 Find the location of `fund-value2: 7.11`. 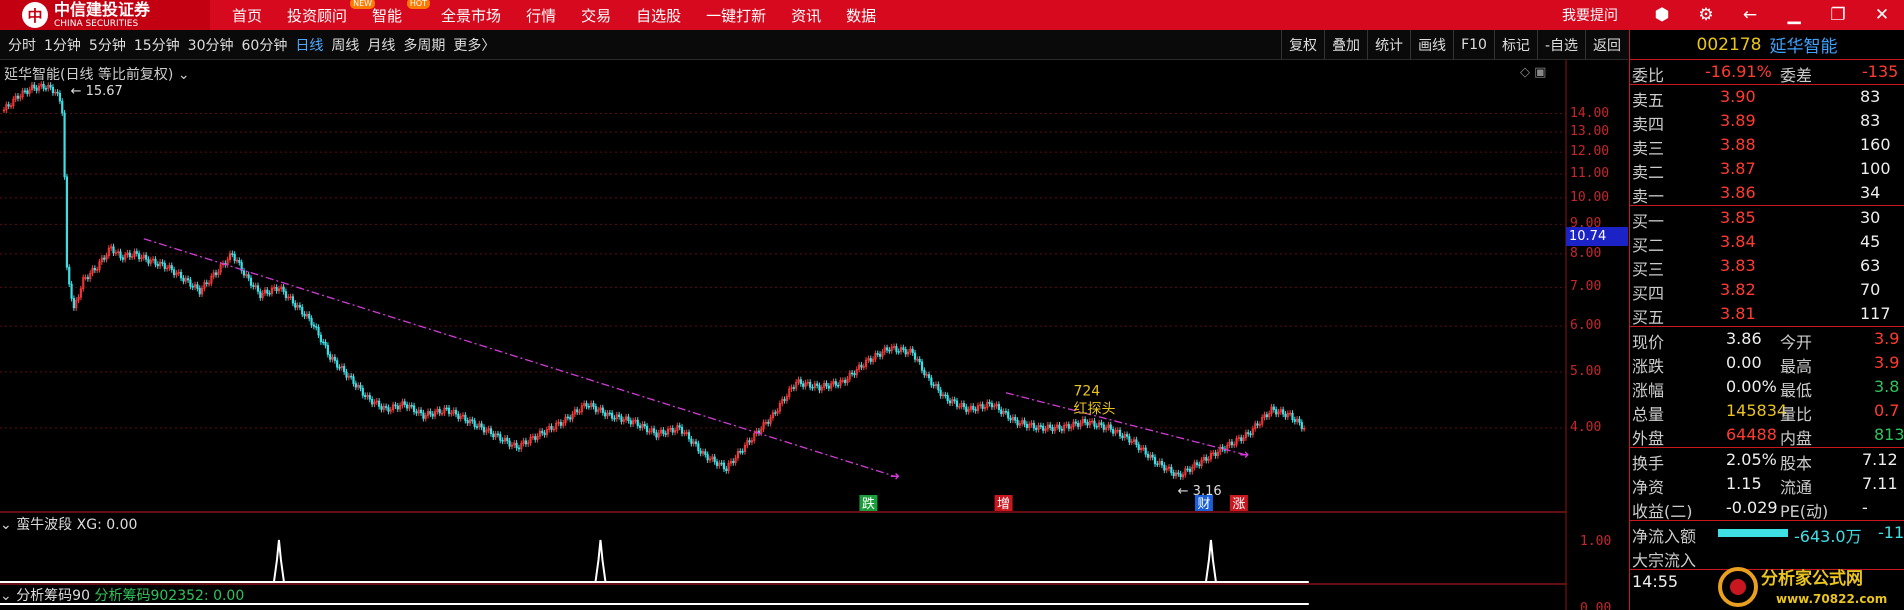

fund-value2: 7.11 is located at coordinates (1880, 483).